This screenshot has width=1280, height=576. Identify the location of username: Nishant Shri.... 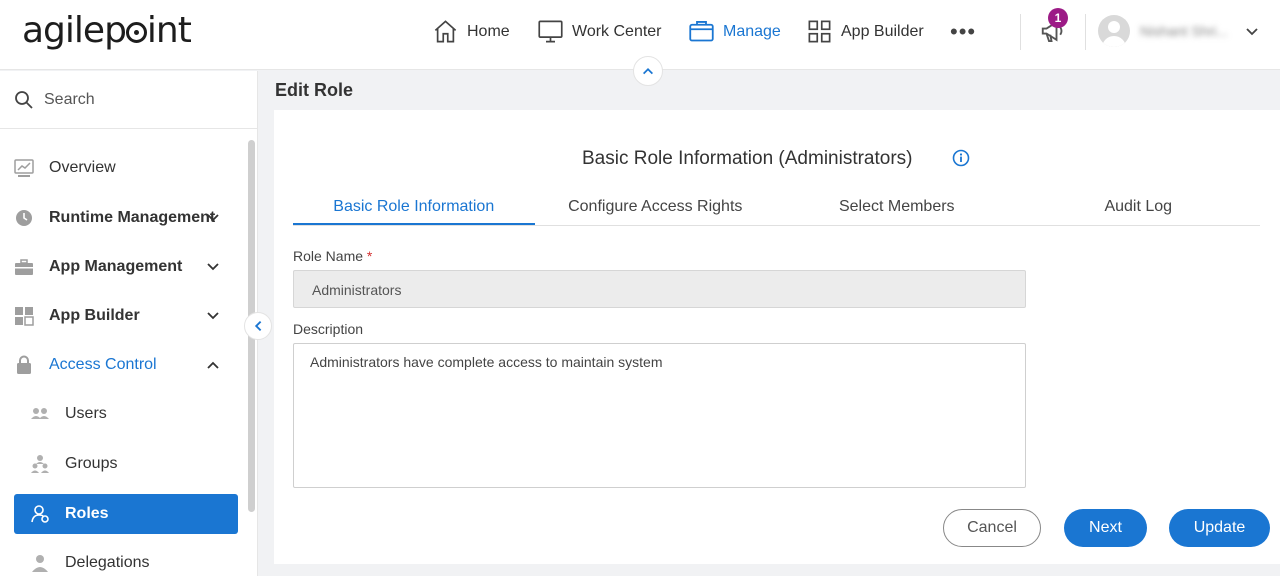
(1184, 31).